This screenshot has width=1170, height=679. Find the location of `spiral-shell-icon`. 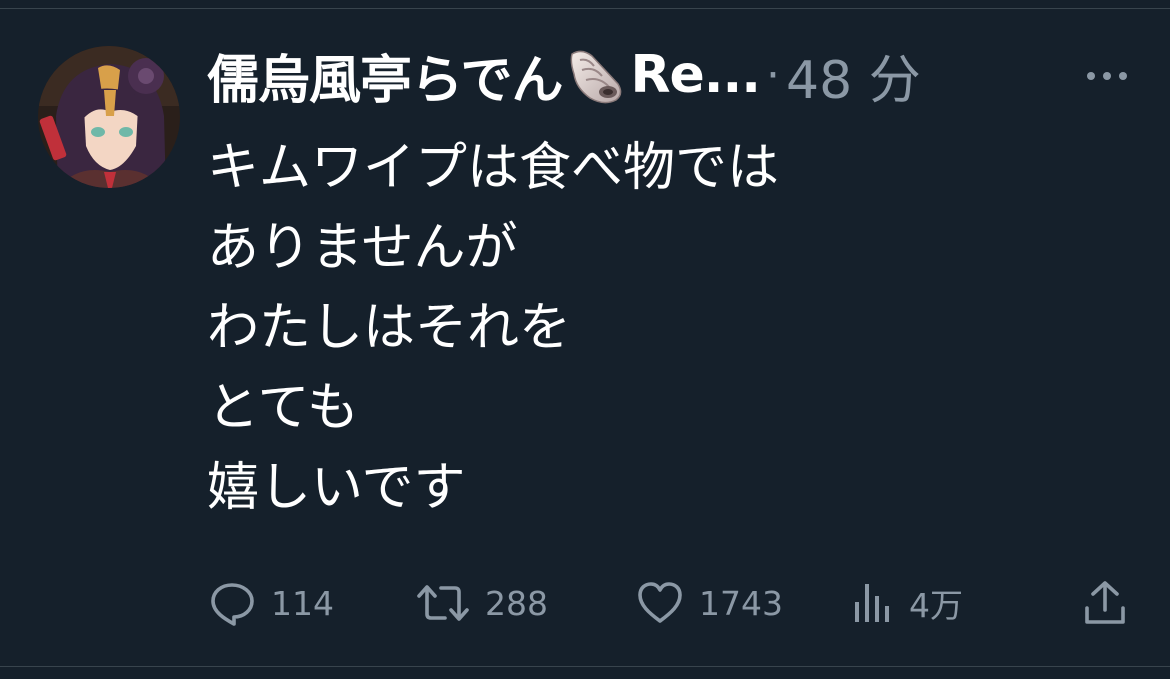

spiral-shell-icon is located at coordinates (597, 75).